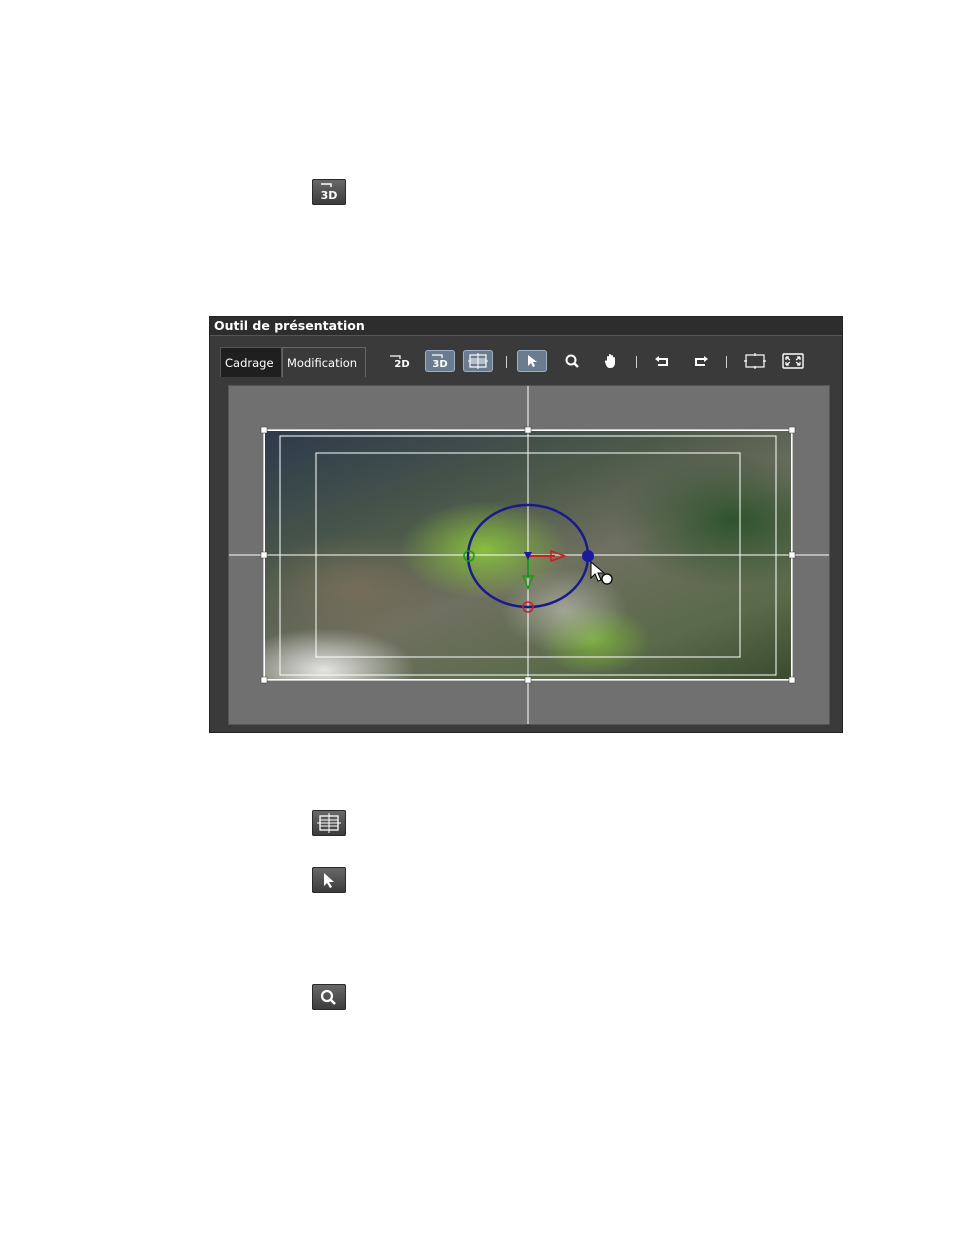 The height and width of the screenshot is (1235, 954). What do you see at coordinates (264, 555) in the screenshot?
I see `handle-left` at bounding box center [264, 555].